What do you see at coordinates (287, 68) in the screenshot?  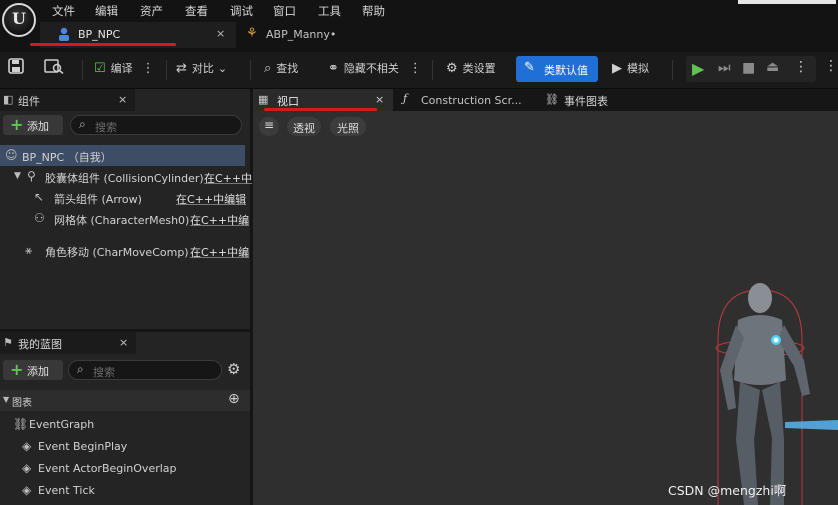 I see `find-label: 查找` at bounding box center [287, 68].